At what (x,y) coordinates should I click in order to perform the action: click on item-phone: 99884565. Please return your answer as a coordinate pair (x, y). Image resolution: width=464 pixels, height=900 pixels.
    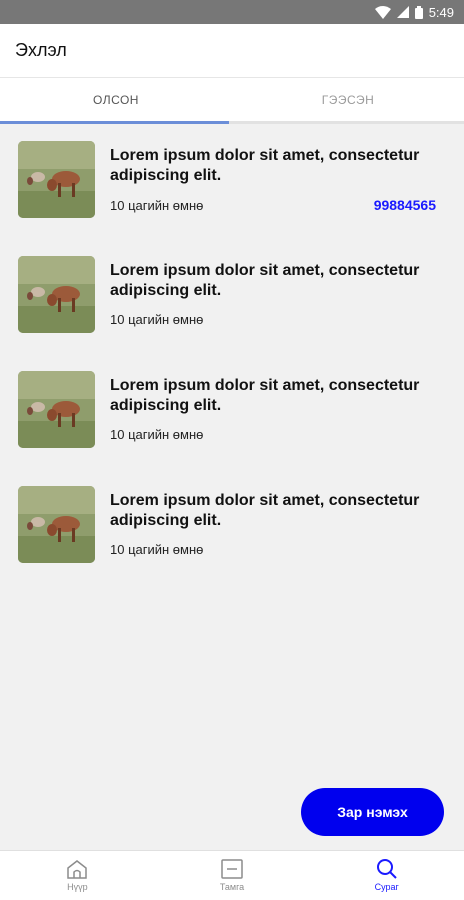
    Looking at the image, I should click on (405, 205).